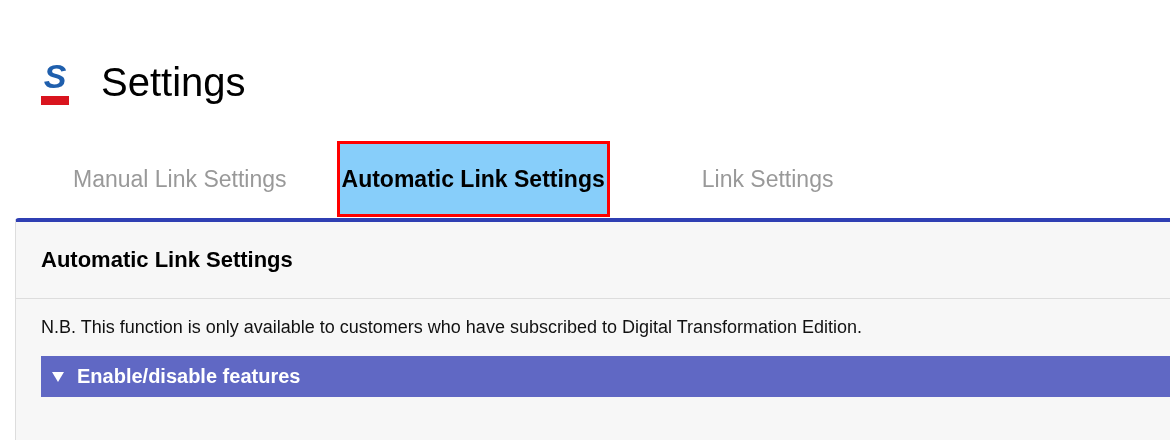 The height and width of the screenshot is (446, 1170). Describe the element at coordinates (58, 376) in the screenshot. I see `caret-down-icon` at that location.